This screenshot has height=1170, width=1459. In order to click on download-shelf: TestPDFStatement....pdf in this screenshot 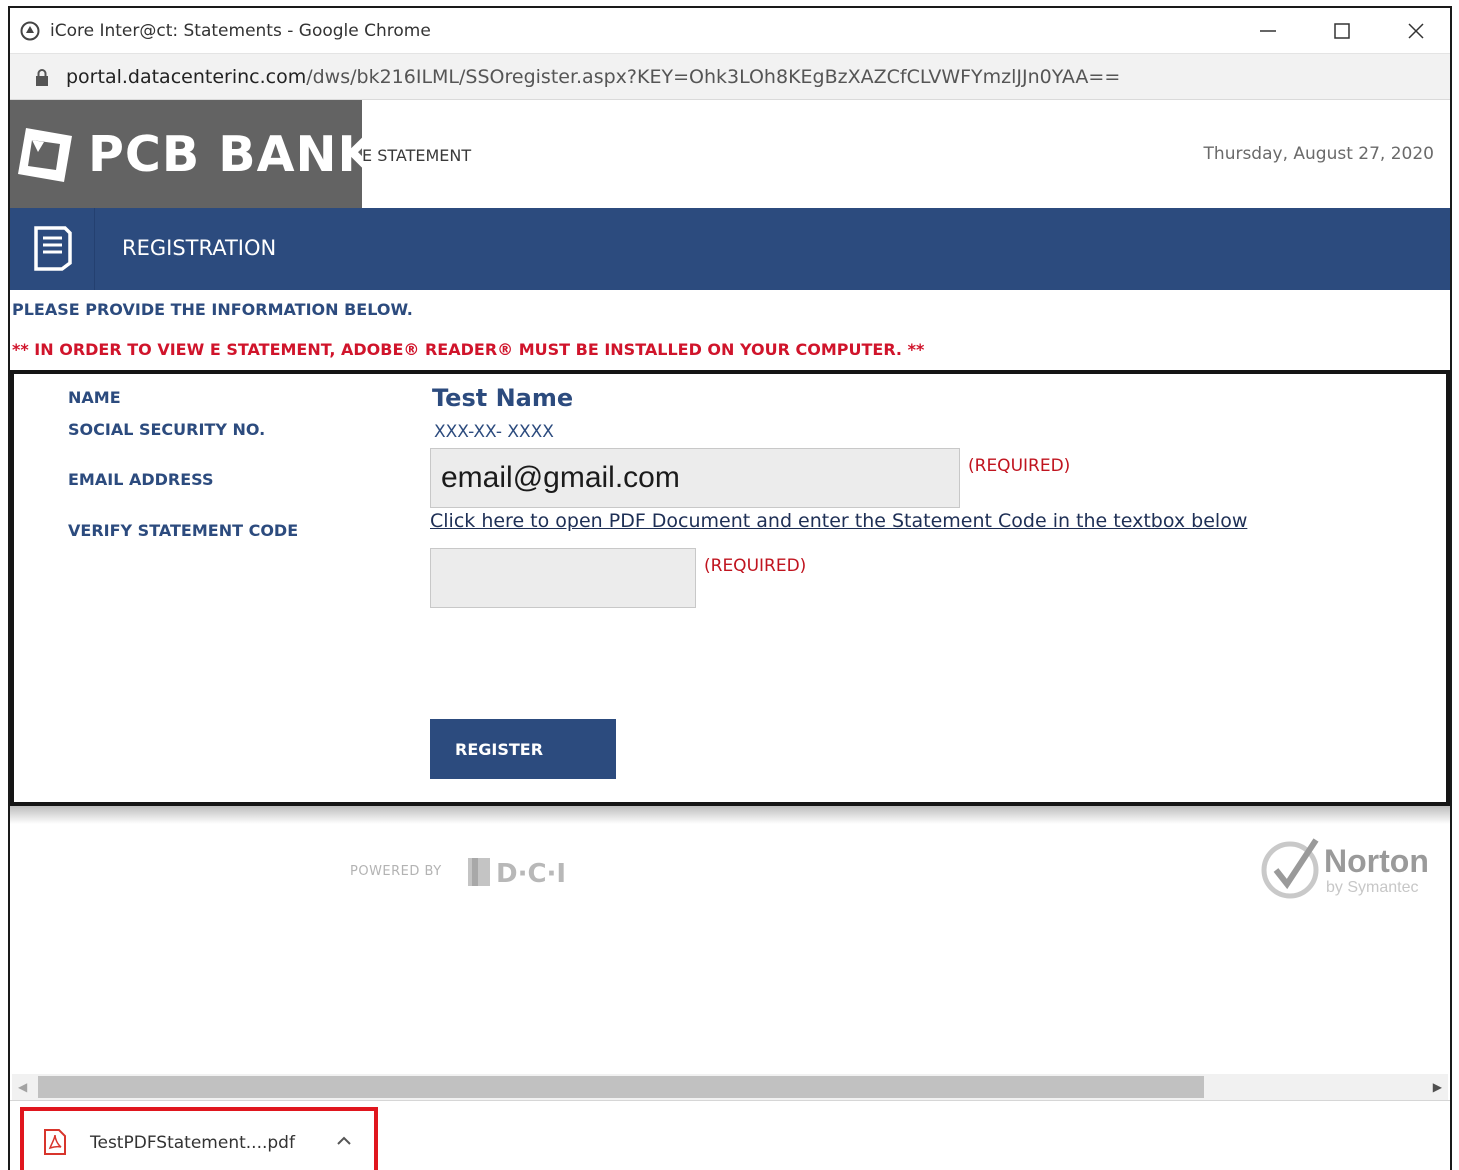, I will do `click(730, 1135)`.